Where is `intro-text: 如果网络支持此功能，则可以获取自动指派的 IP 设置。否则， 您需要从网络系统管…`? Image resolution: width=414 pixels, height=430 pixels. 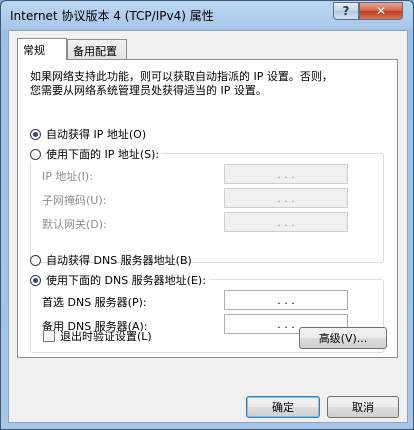
intro-text: 如果网络支持此功能，则可以获取自动指派的 IP 设置。否则， 您需要从网络系统管… is located at coordinates (207, 84).